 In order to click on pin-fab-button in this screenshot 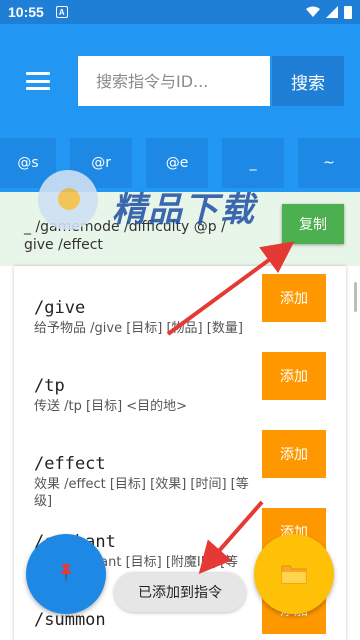, I will do `click(66, 574)`.